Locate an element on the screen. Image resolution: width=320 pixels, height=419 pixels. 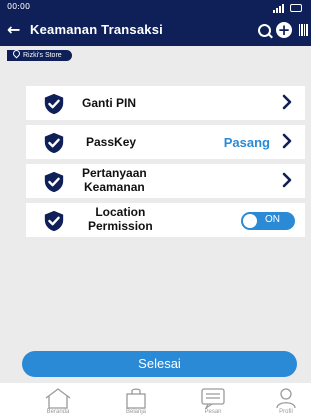
menu-item-passkey: PassKey Pasang is located at coordinates (165, 142).